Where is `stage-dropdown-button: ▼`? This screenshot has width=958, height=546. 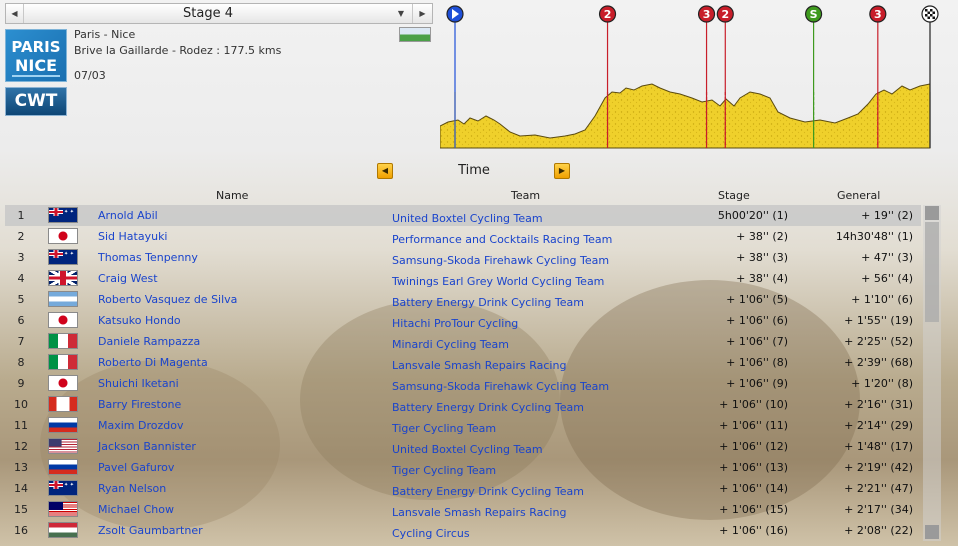 stage-dropdown-button: ▼ is located at coordinates (401, 13).